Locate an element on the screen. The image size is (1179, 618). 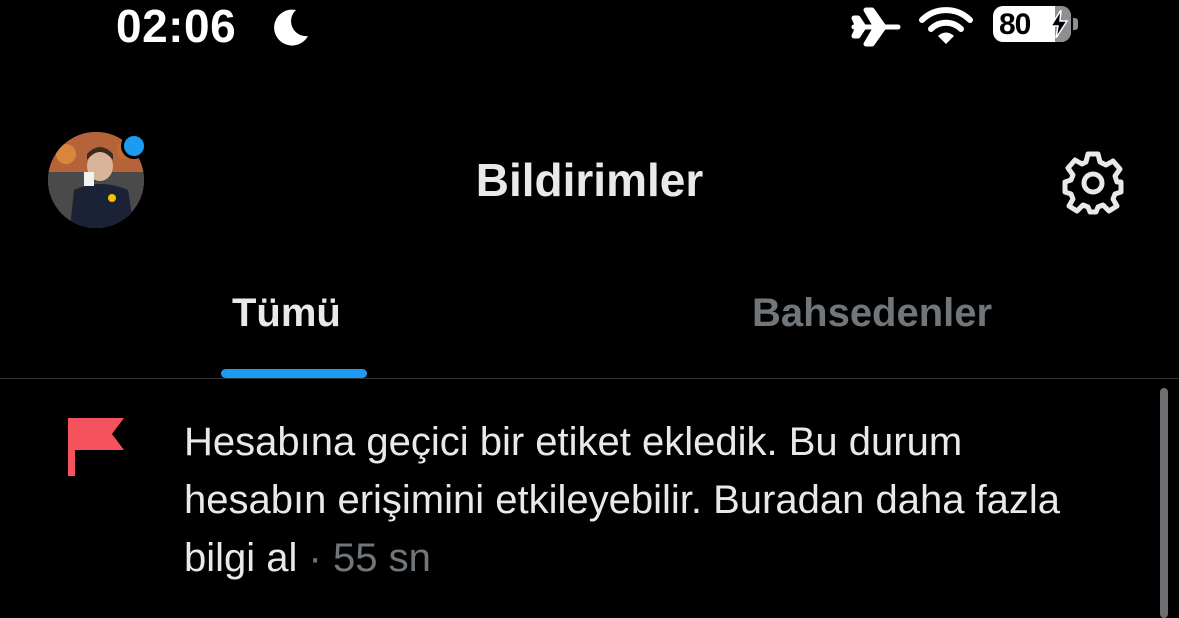
tabs-divider is located at coordinates (589, 378).